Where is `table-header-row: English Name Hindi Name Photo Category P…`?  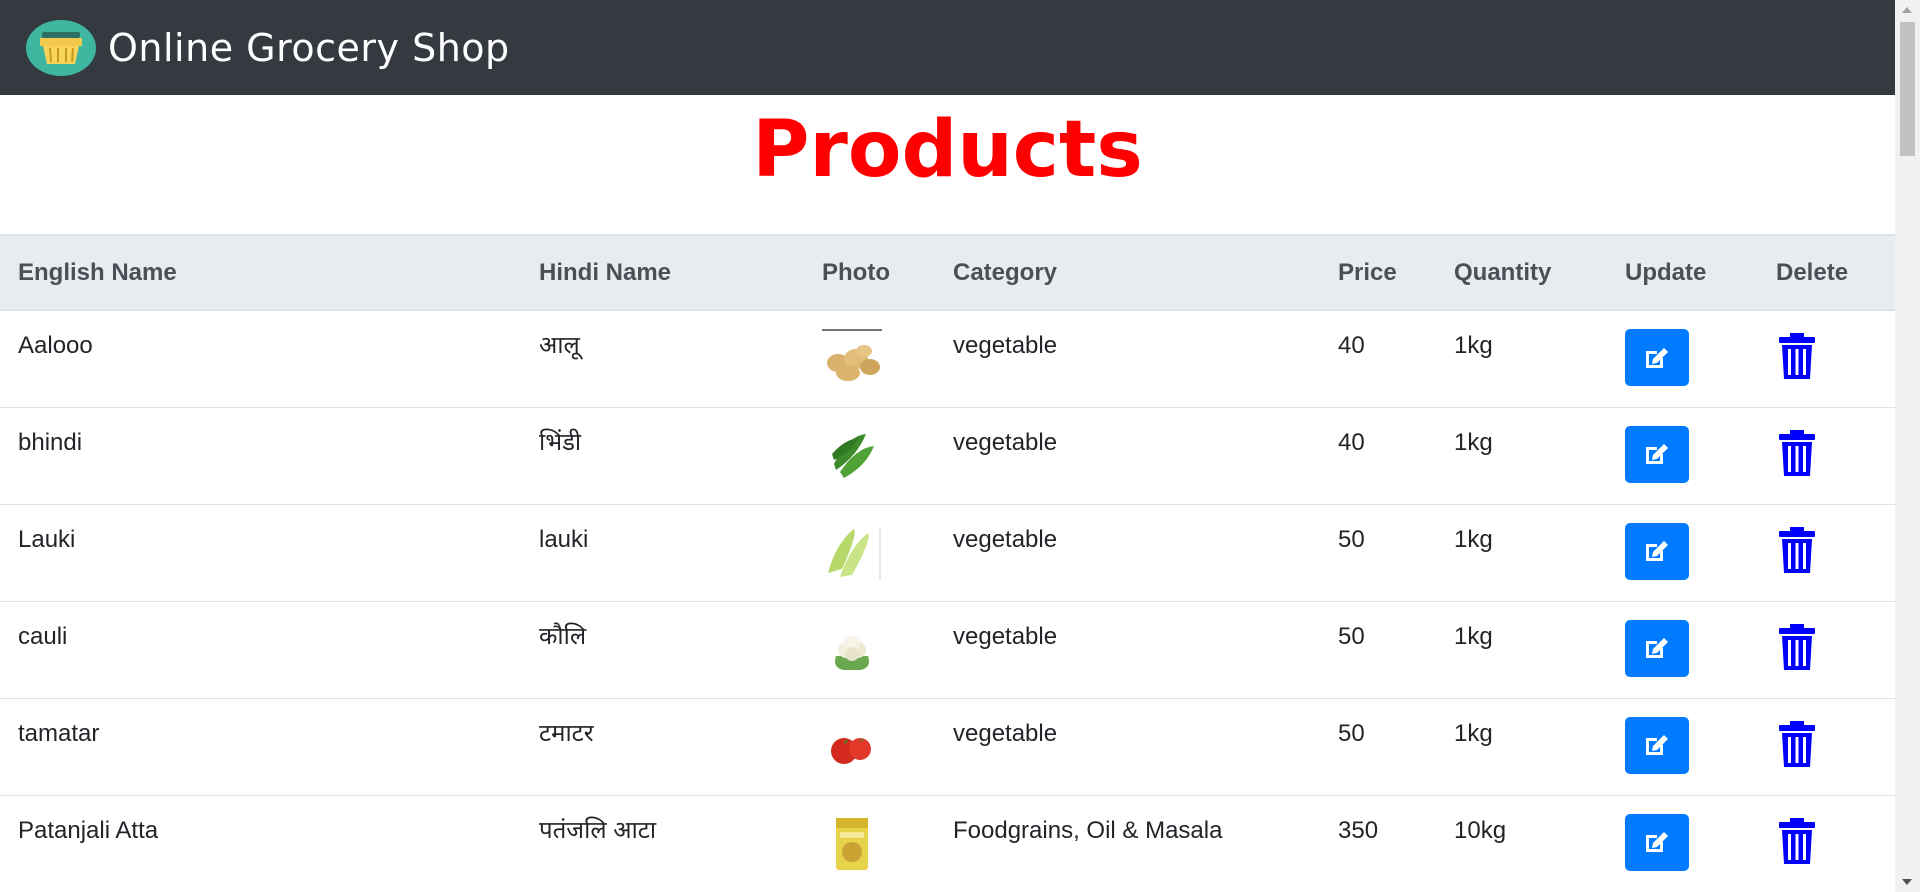 table-header-row: English Name Hindi Name Photo Category P… is located at coordinates (947, 272).